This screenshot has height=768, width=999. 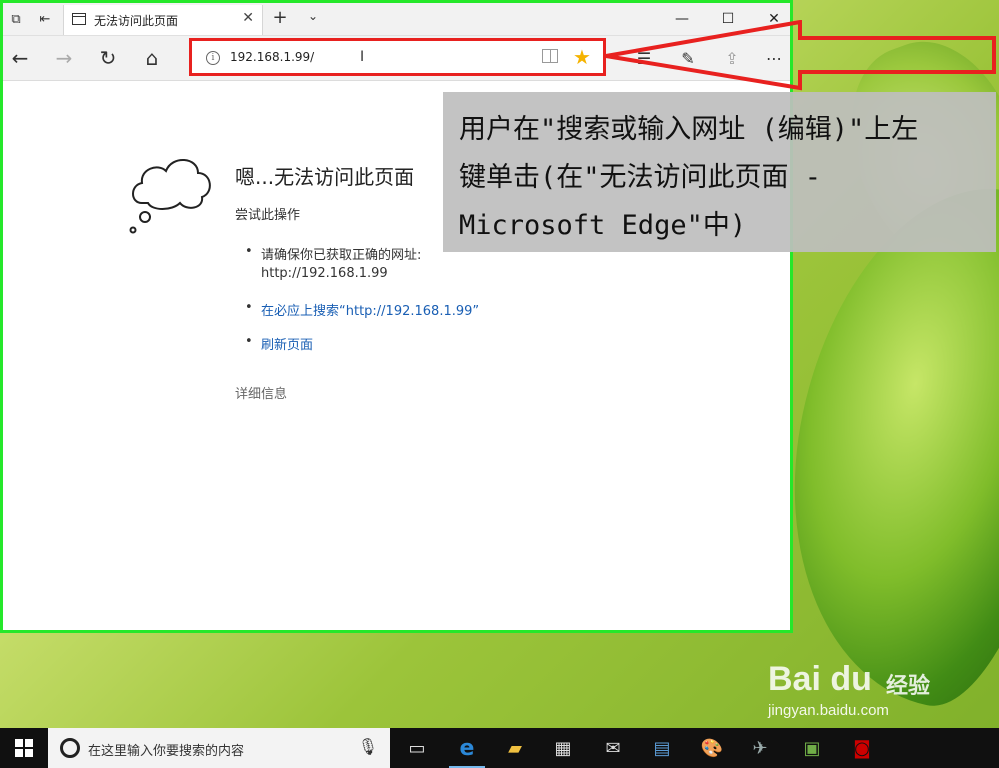 I want to click on home-icon: ⌂, so click(x=152, y=58).